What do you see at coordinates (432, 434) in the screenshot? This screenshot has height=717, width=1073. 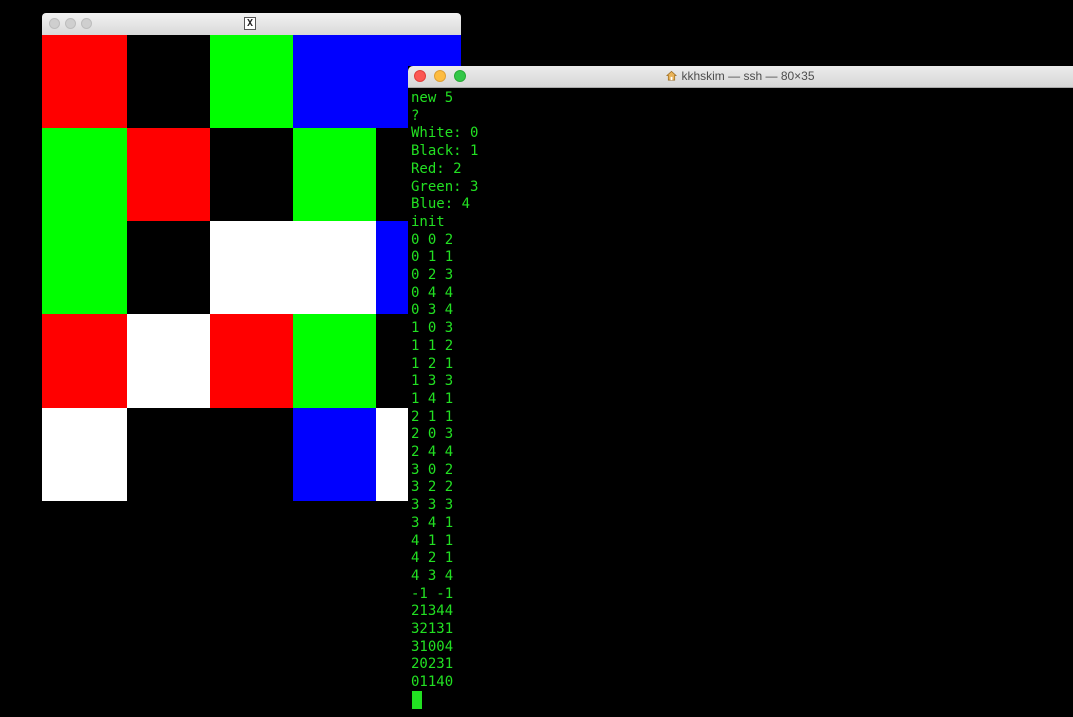 I see `terminal-line: 2 0 3` at bounding box center [432, 434].